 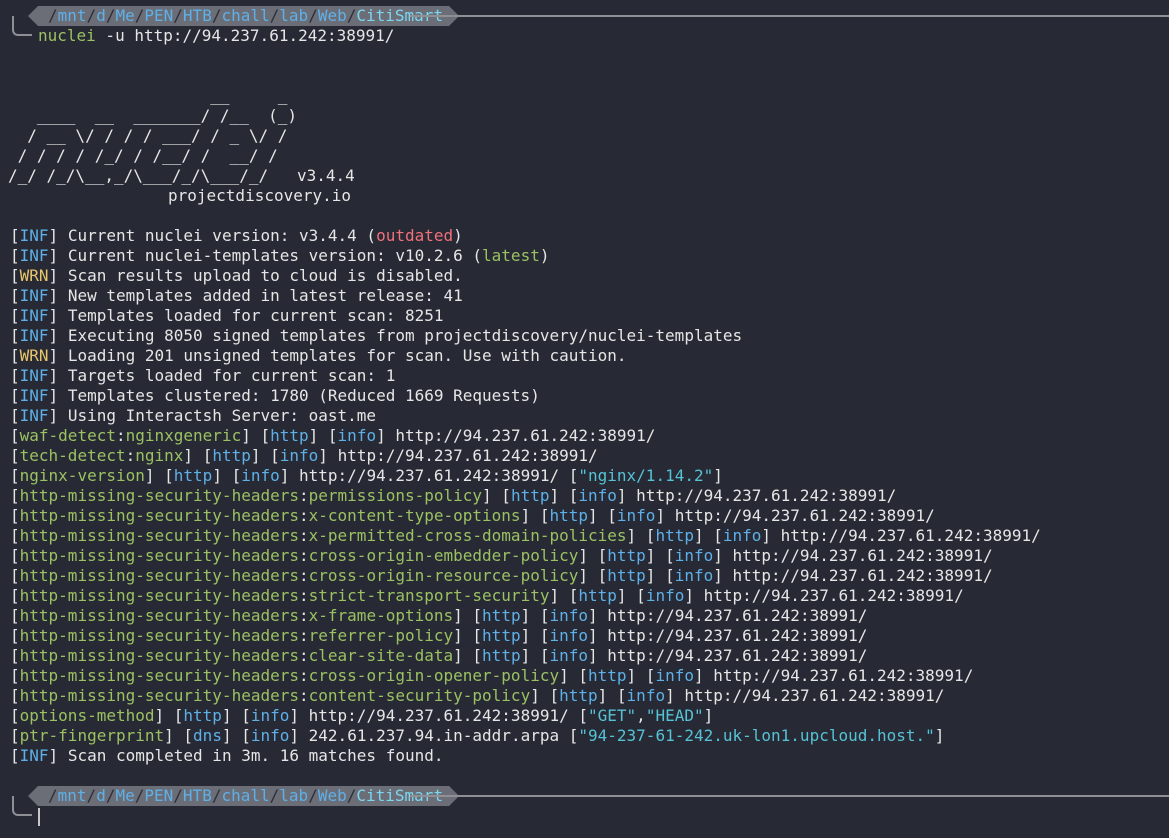 I want to click on matcher-name: cross-origin-opener-policy, so click(x=434, y=675).